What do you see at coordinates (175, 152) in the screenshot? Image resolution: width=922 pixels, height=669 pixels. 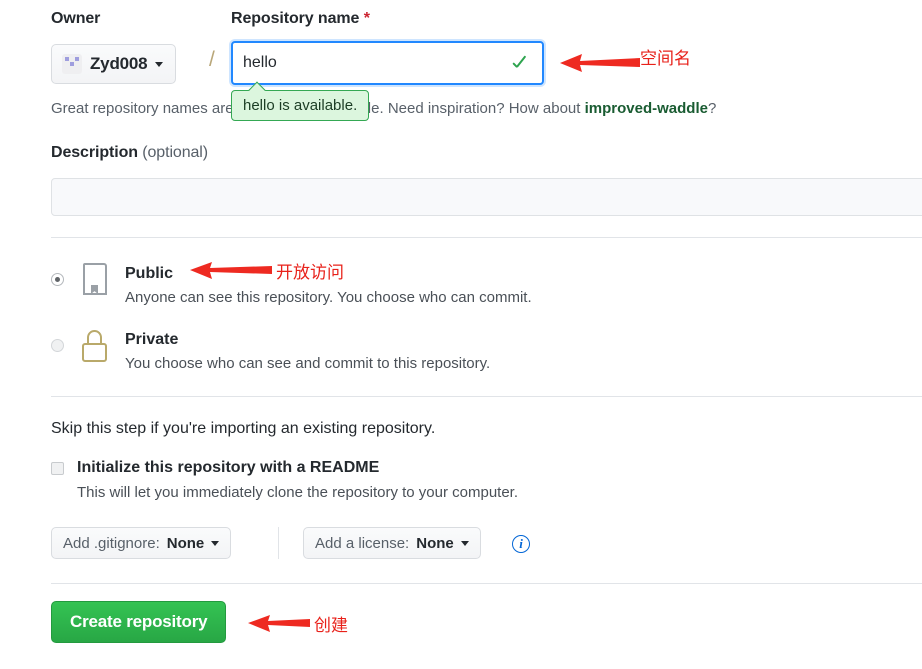 I see `description-optional-text: (optional)` at bounding box center [175, 152].